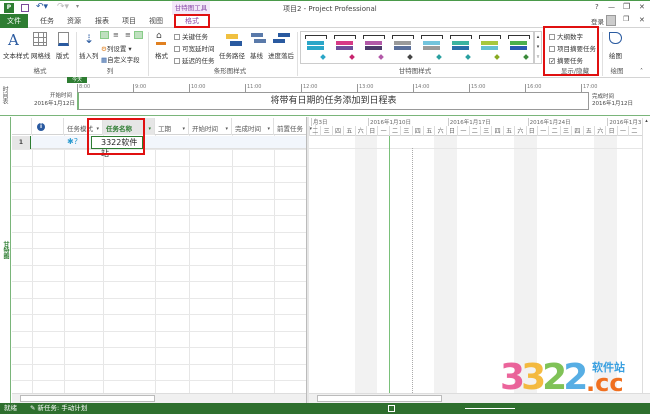  I want to click on info-column-header: i, so click(48, 126).